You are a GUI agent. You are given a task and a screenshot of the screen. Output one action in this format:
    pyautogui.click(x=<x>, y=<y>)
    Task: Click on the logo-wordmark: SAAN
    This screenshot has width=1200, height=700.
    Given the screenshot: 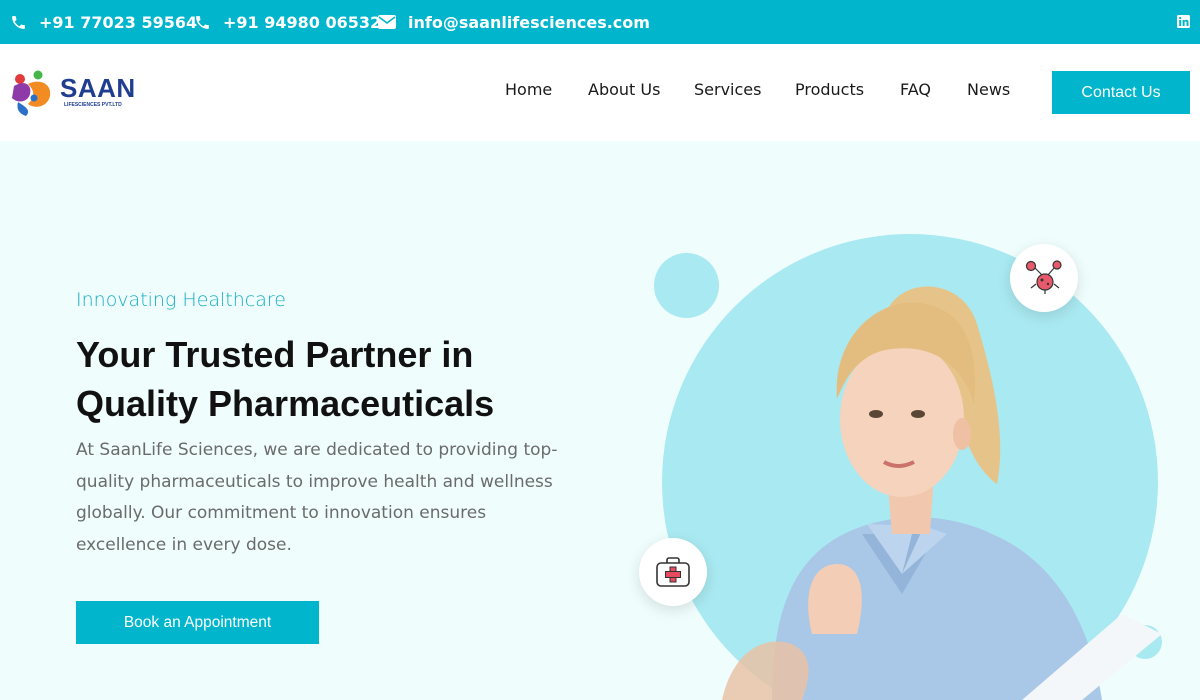 What is the action you would take?
    pyautogui.click(x=98, y=88)
    